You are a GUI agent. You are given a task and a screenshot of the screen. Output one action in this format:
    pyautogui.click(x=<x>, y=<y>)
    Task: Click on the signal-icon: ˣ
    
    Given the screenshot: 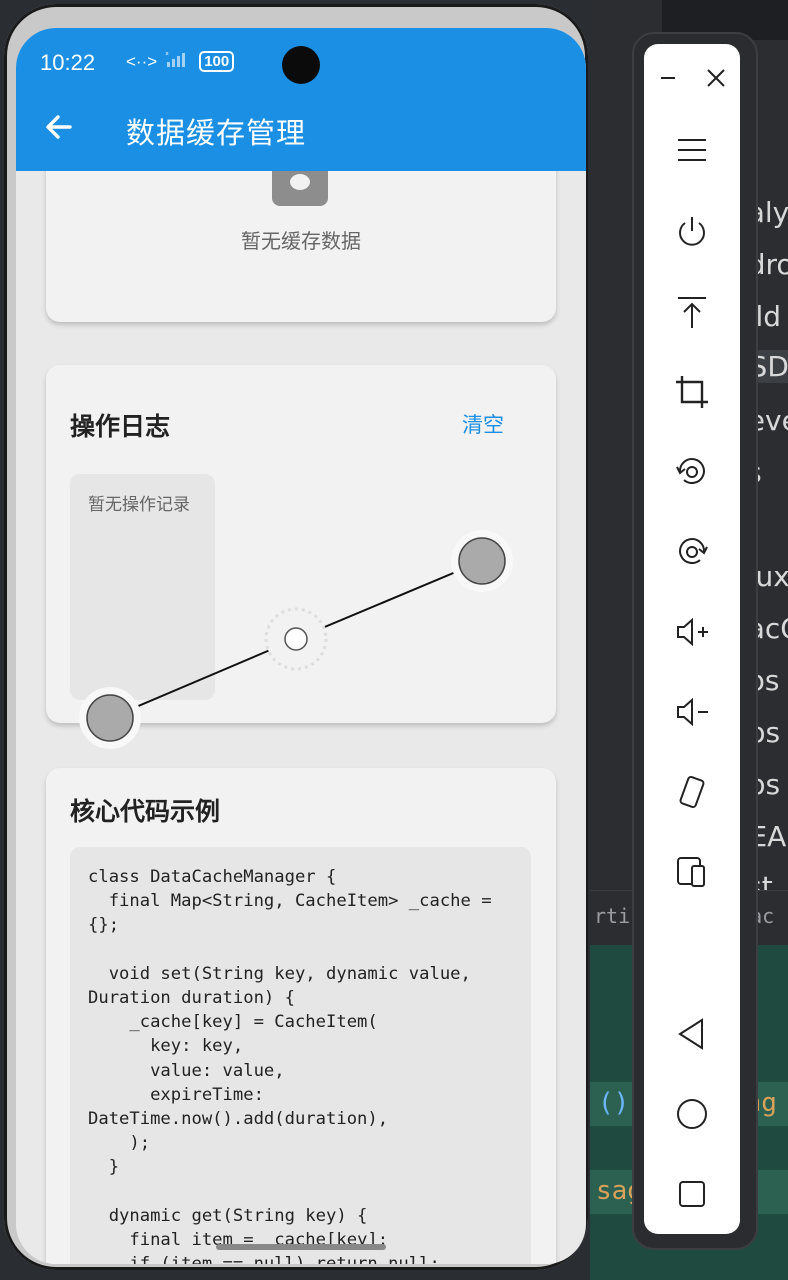 What is the action you would take?
    pyautogui.click(x=178, y=61)
    